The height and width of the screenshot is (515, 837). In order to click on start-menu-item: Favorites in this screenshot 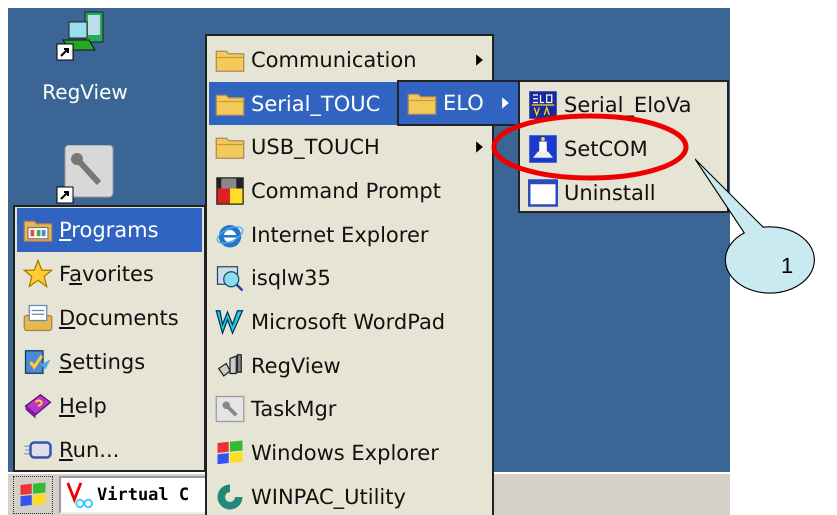, I will do `click(109, 274)`.